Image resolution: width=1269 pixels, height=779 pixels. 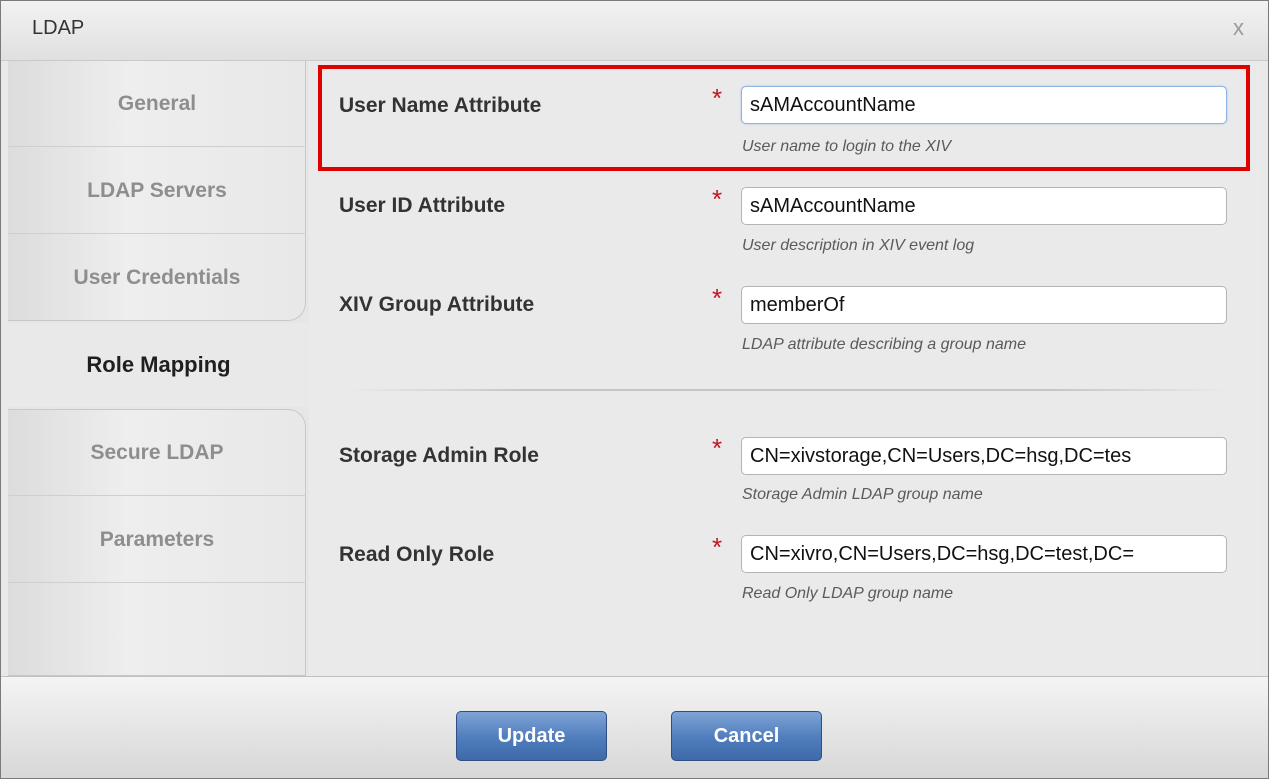 What do you see at coordinates (984, 456) in the screenshot?
I see `storage-admin-role-input` at bounding box center [984, 456].